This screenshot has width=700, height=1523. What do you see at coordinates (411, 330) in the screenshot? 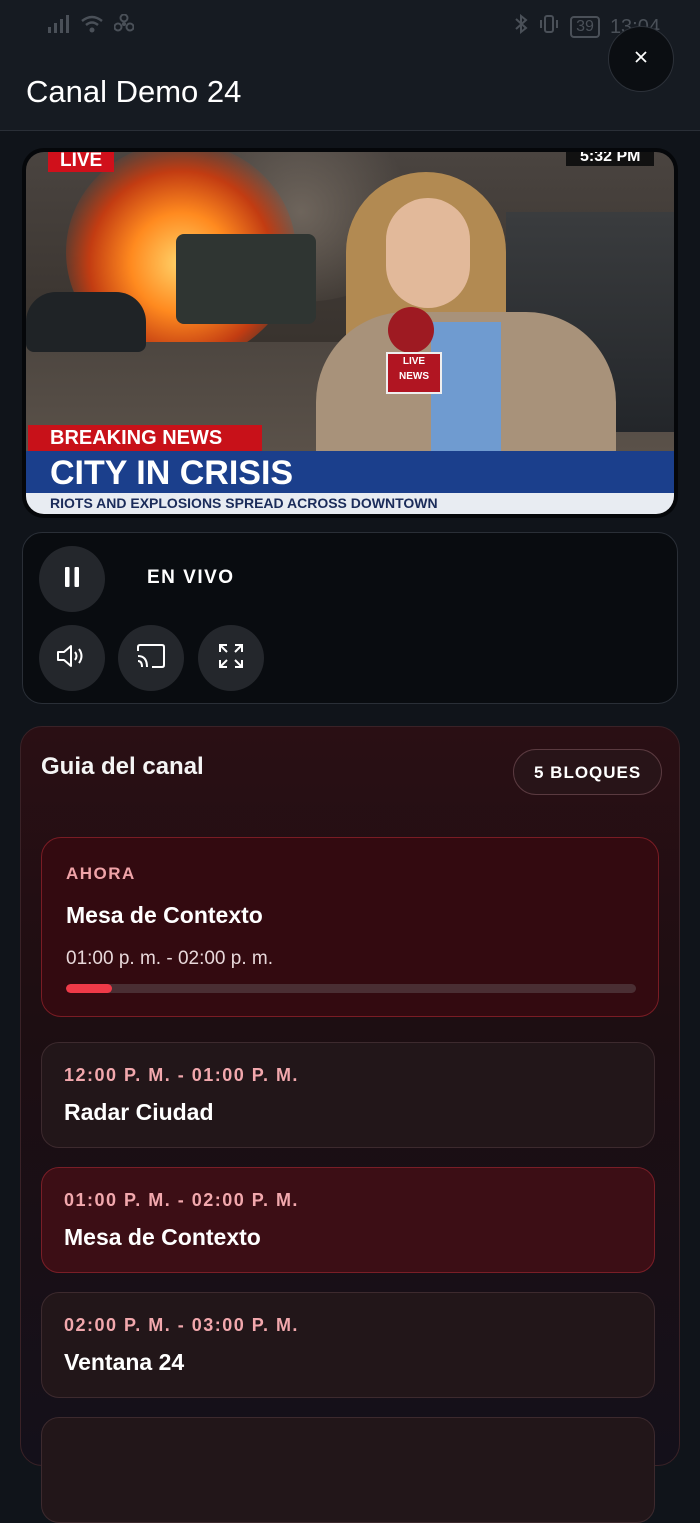
I see `microphone` at bounding box center [411, 330].